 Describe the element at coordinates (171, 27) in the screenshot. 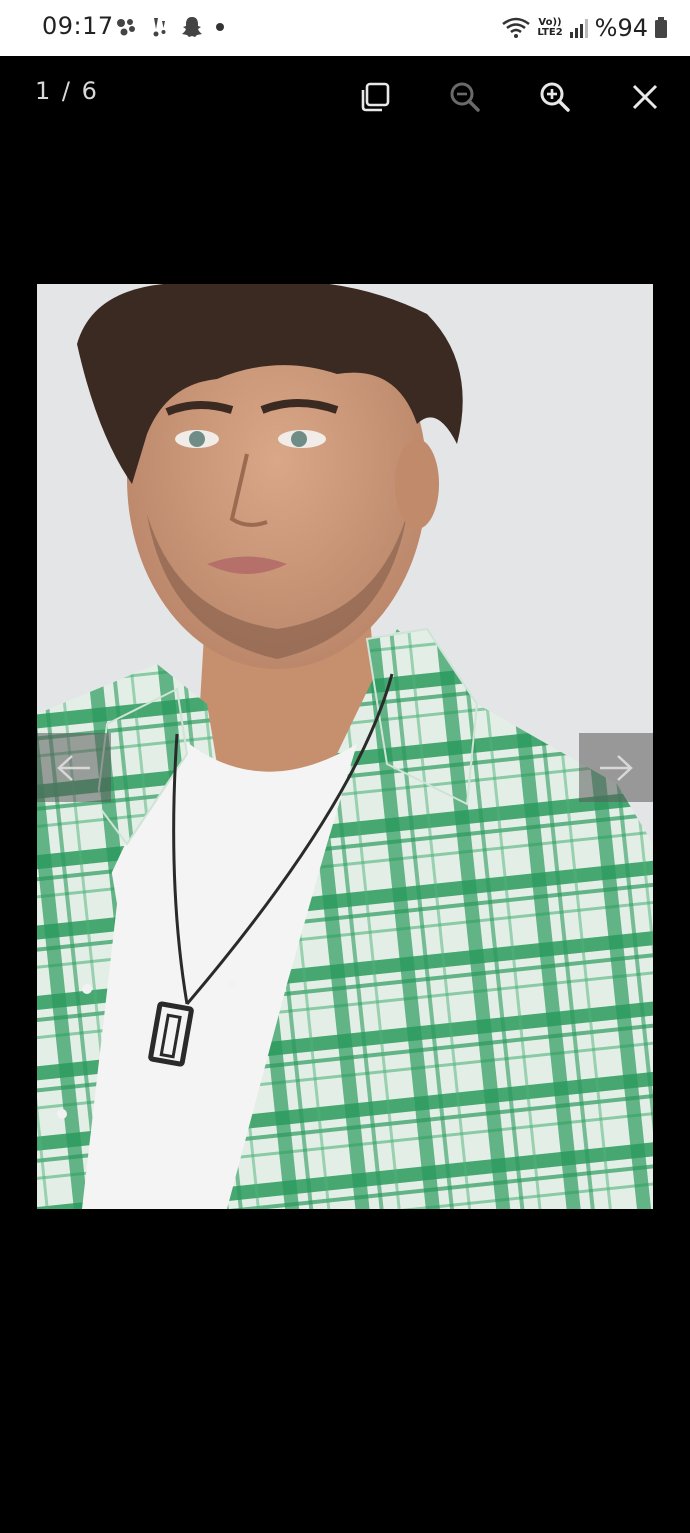

I see `notification-icons` at that location.